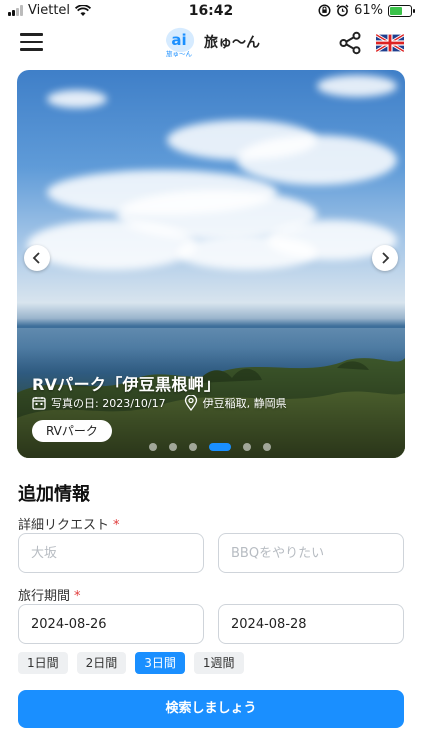  Describe the element at coordinates (101, 663) in the screenshot. I see `duration-chip: 2日間` at that location.